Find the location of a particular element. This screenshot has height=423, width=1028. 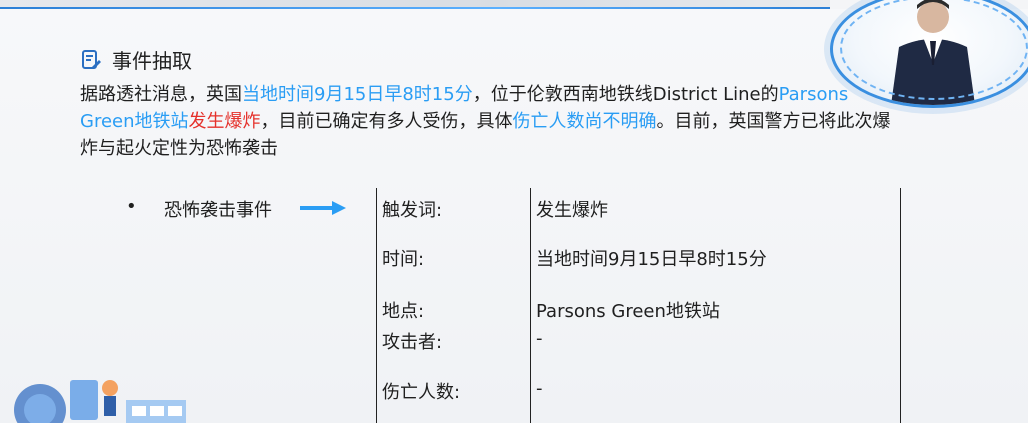

tech-illustration is located at coordinates (100, 401).